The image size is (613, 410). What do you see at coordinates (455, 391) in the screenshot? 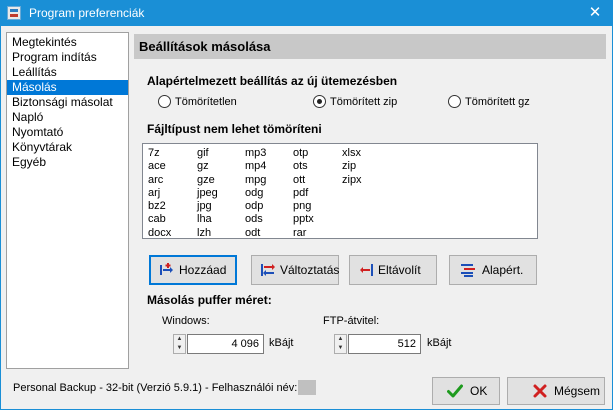
I see `checkmark-icon` at bounding box center [455, 391].